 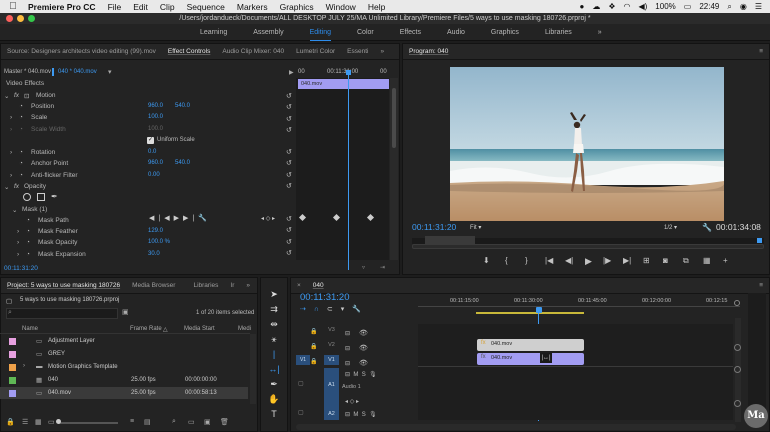 I want to click on hand-tool-icon: ✋, so click(x=274, y=399).